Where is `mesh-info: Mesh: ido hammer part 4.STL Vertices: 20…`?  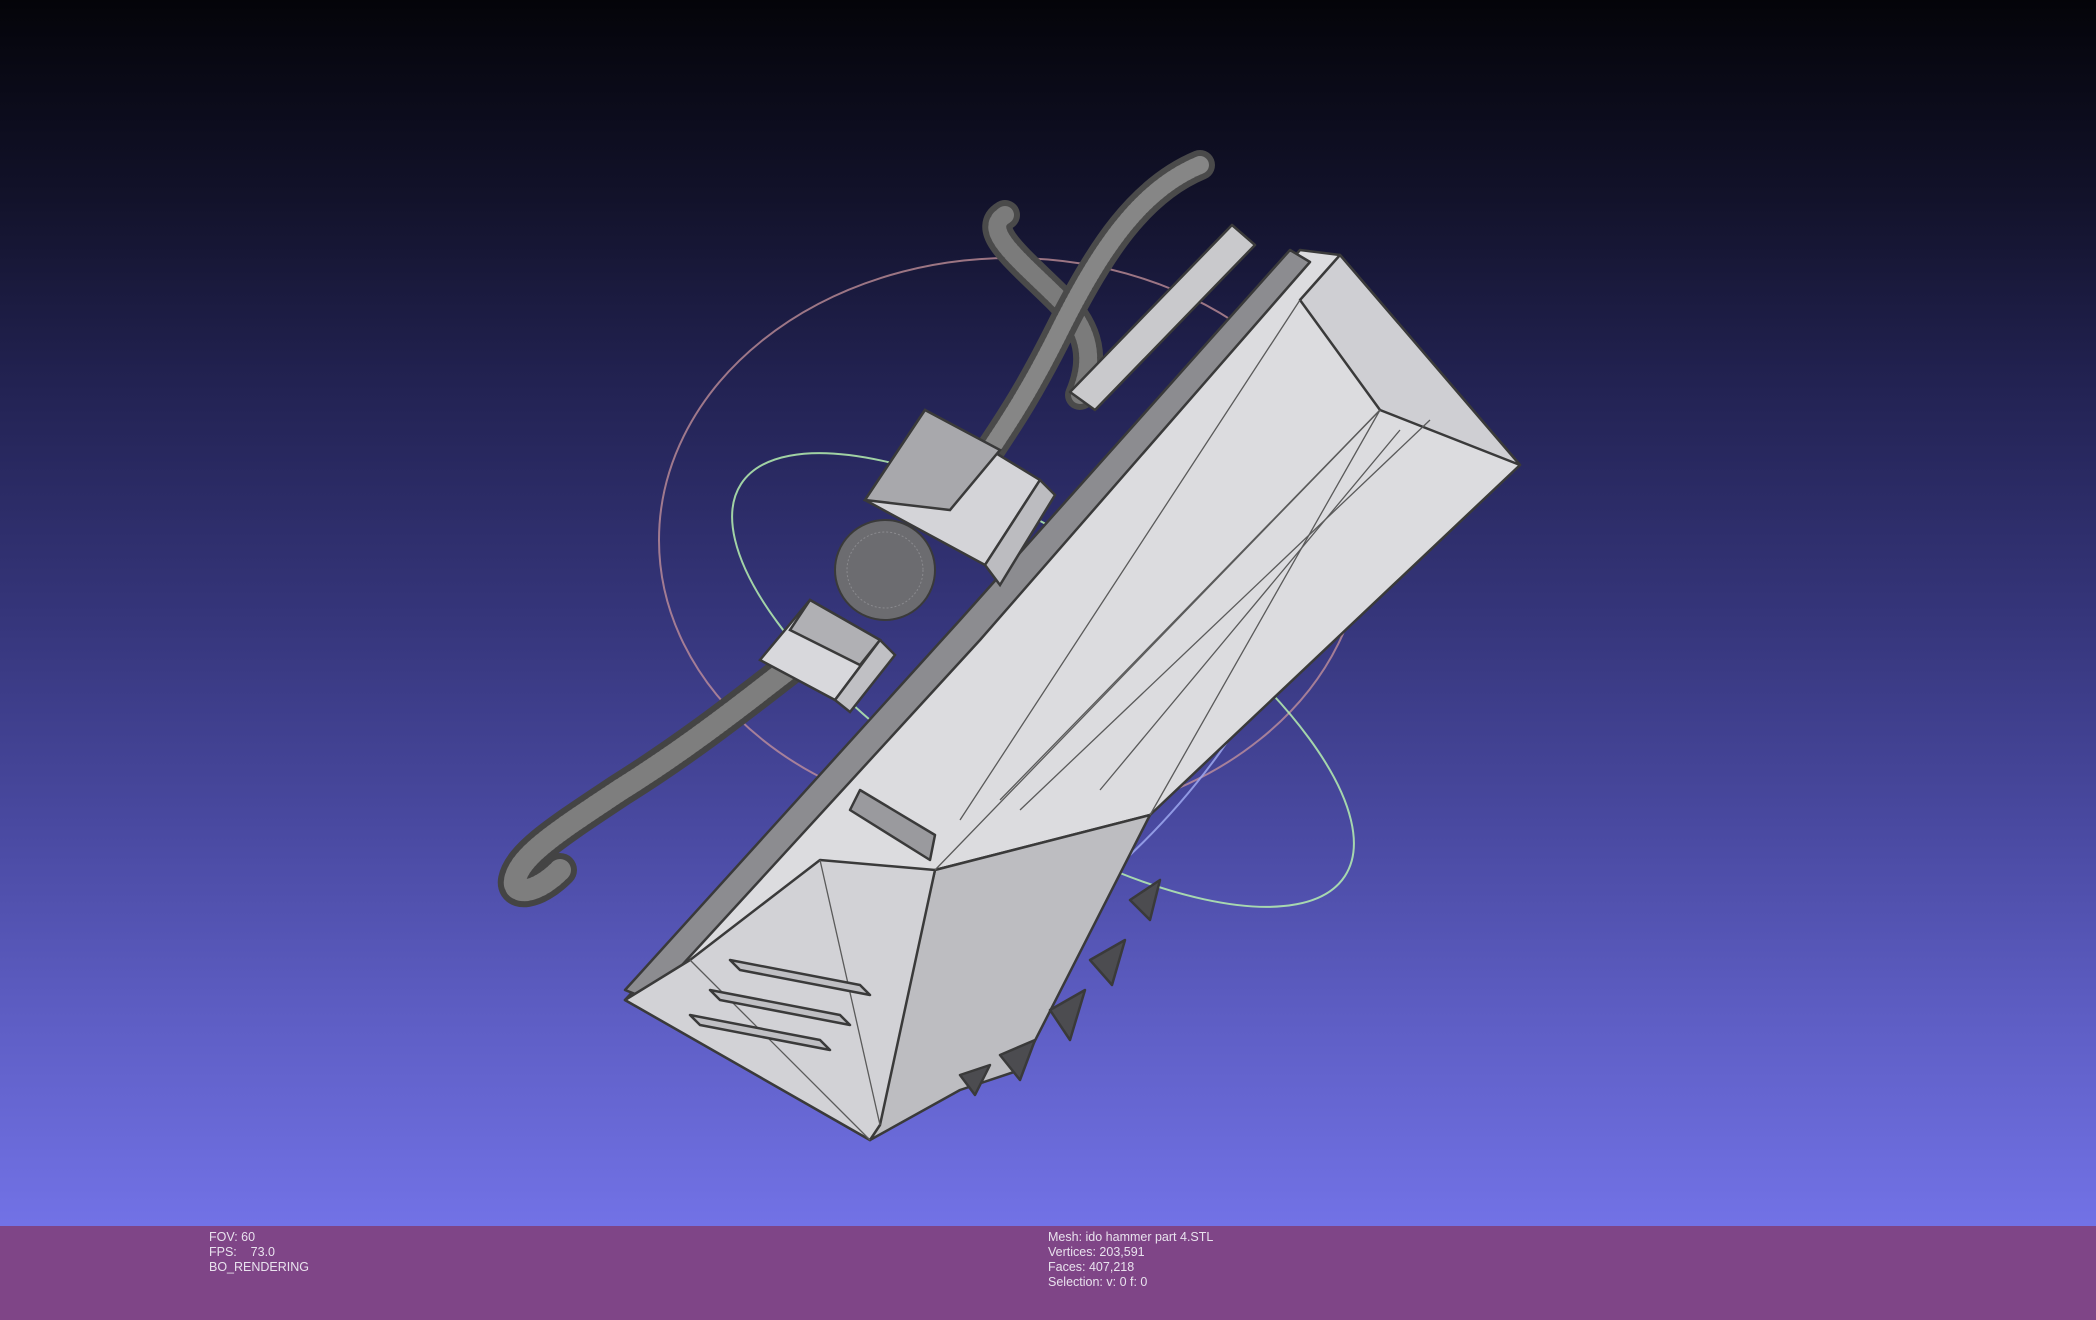 mesh-info: Mesh: ido hammer part 4.STL Vertices: 20… is located at coordinates (1130, 1260).